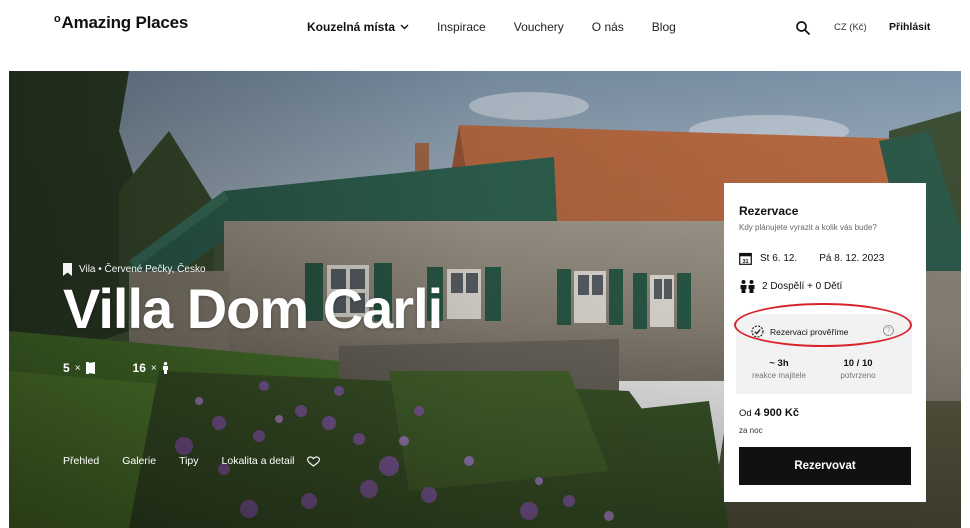  I want to click on calendar-icon: 31, so click(745, 258).